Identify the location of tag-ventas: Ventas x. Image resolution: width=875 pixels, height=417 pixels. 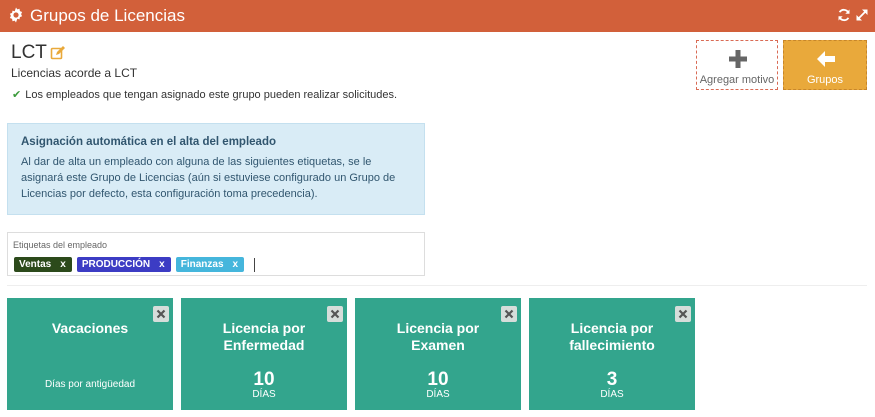
(43, 264).